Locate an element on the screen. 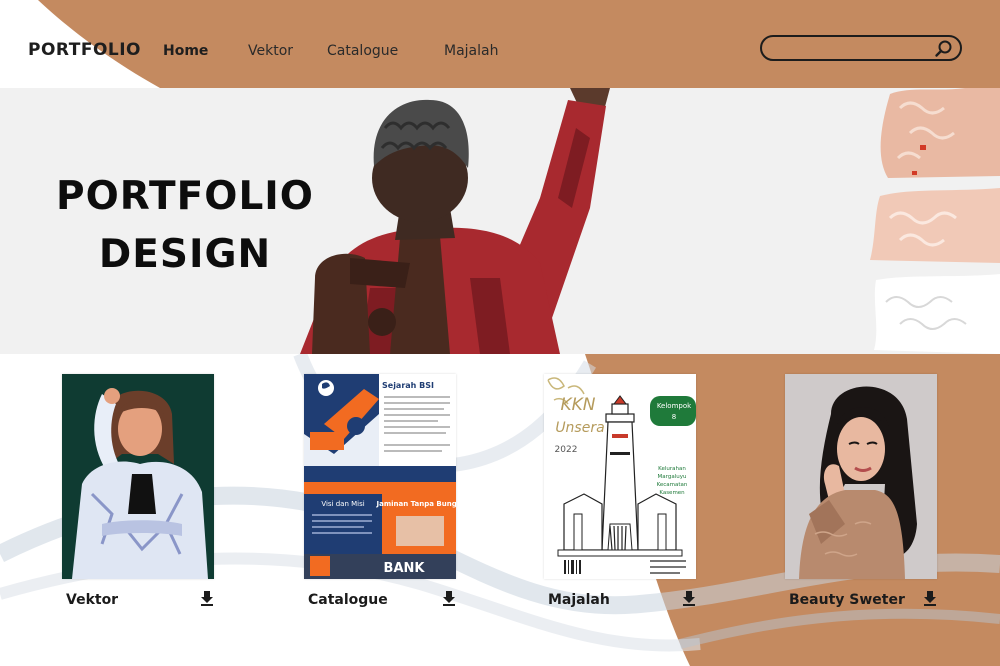  portfolio-card-beauty-sweter: Beauty Sweter is located at coordinates (861, 495).